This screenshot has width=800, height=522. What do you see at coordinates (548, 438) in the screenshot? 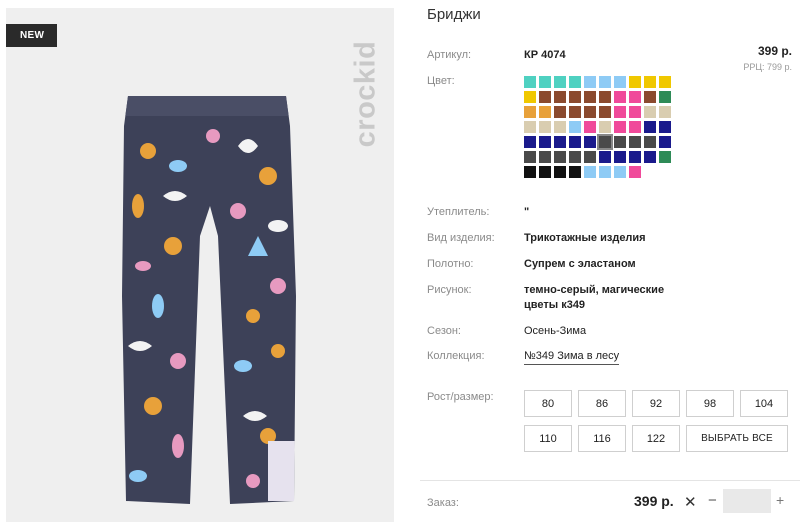
I see `size-button-110: 110` at bounding box center [548, 438].